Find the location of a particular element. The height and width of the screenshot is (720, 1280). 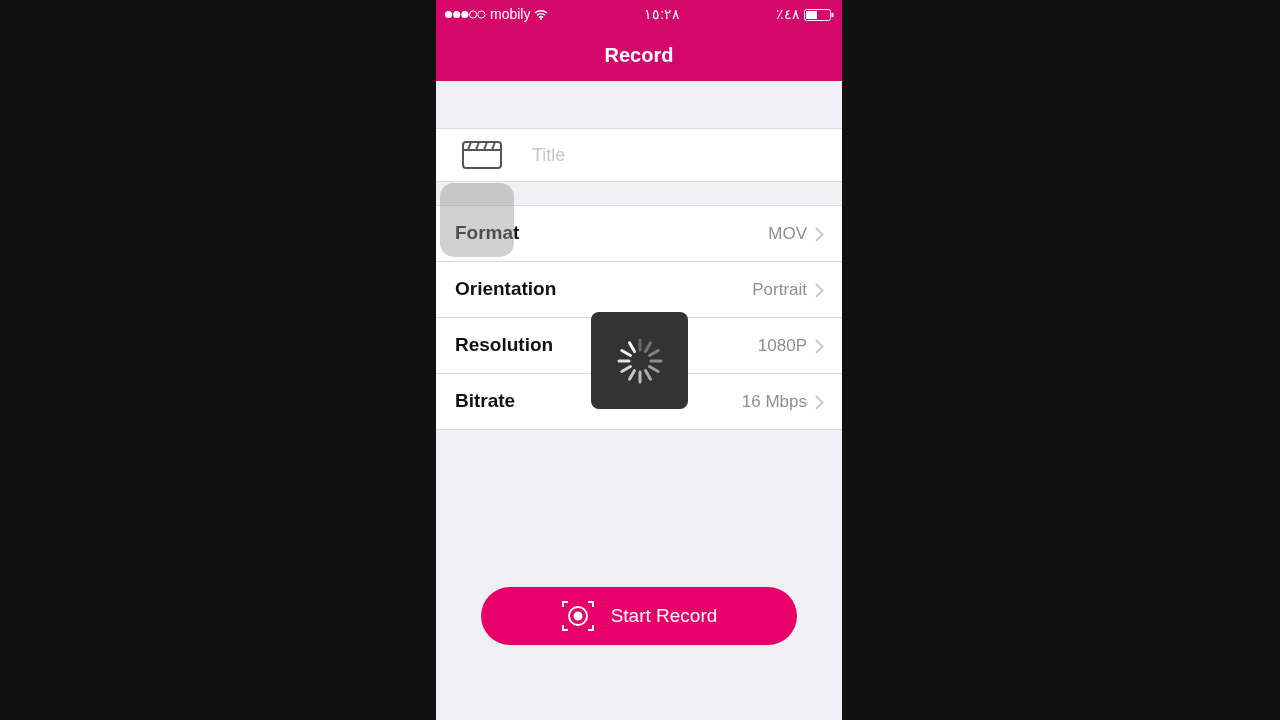

wifi-icon is located at coordinates (541, 15).